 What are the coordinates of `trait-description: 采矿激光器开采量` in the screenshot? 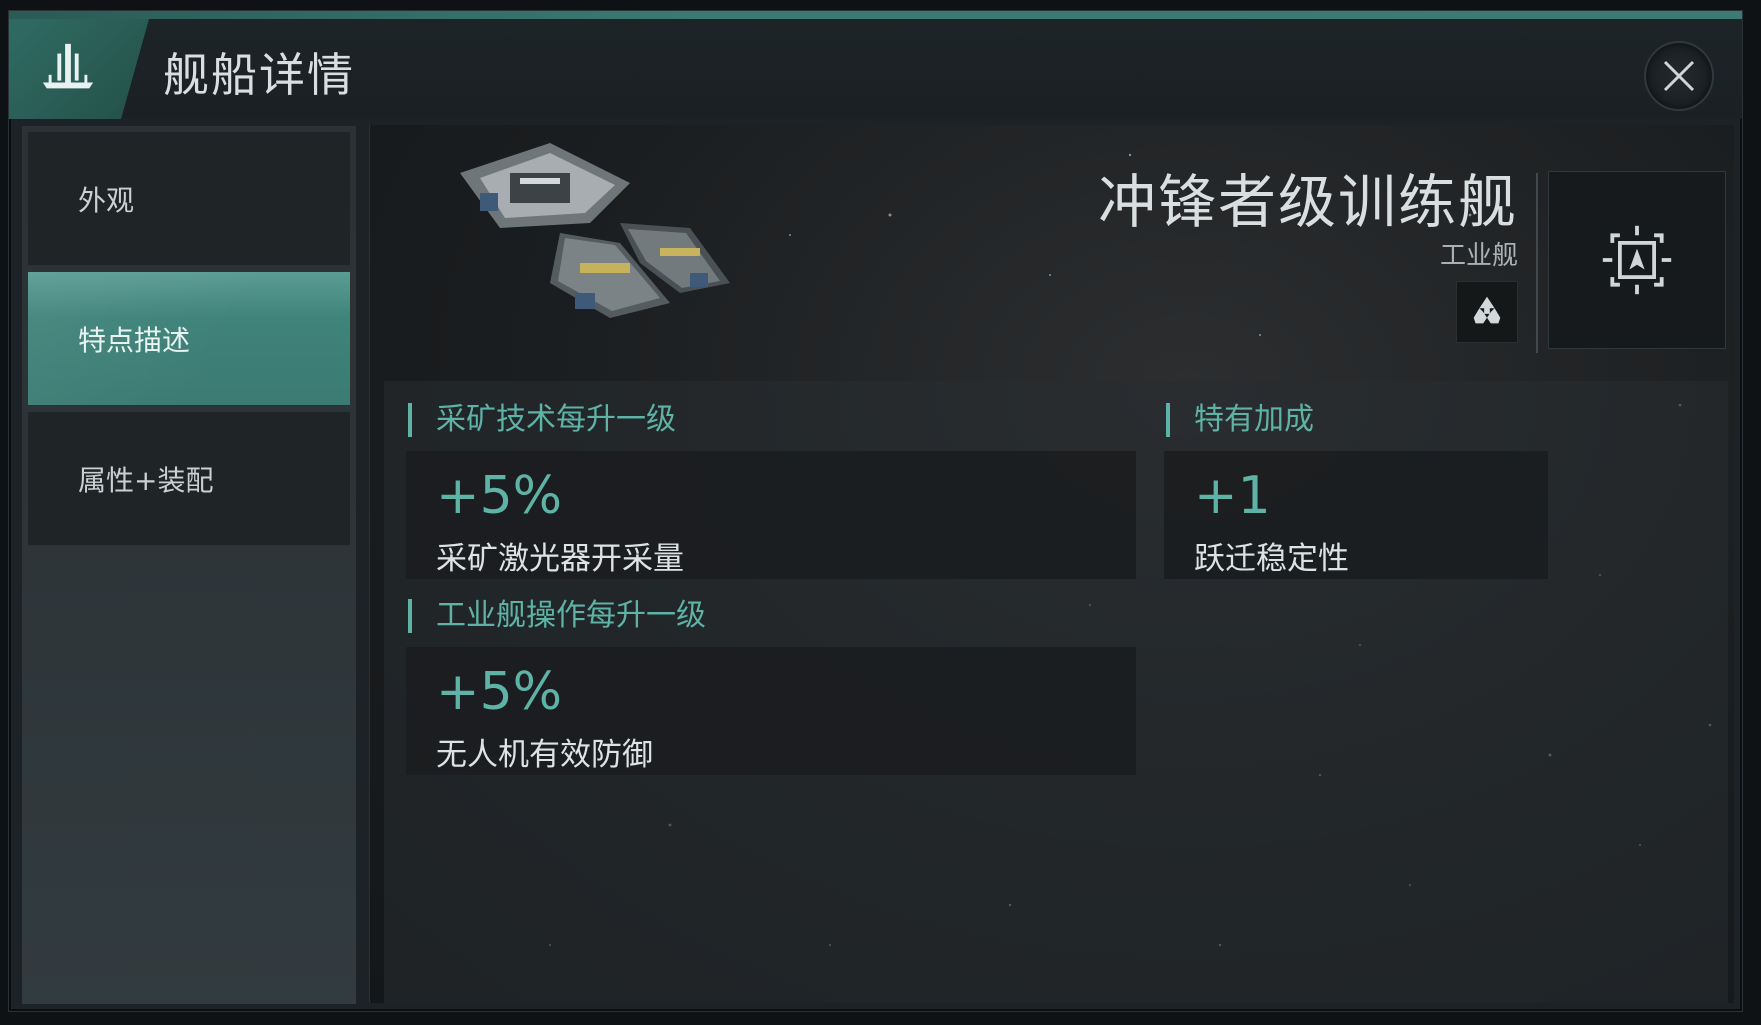 It's located at (560, 559).